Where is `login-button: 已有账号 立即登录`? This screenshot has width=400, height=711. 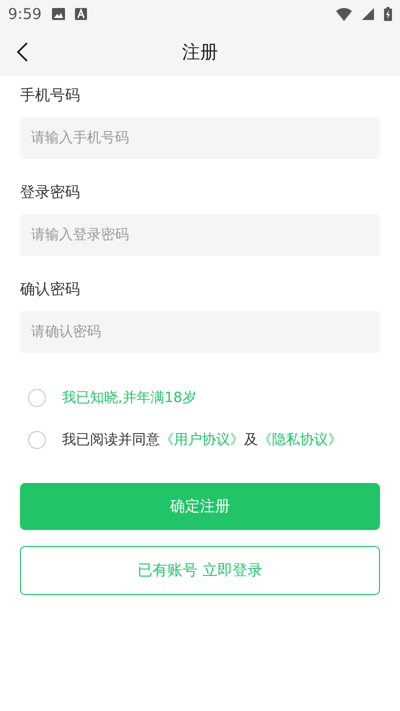 login-button: 已有账号 立即登录 is located at coordinates (200, 570).